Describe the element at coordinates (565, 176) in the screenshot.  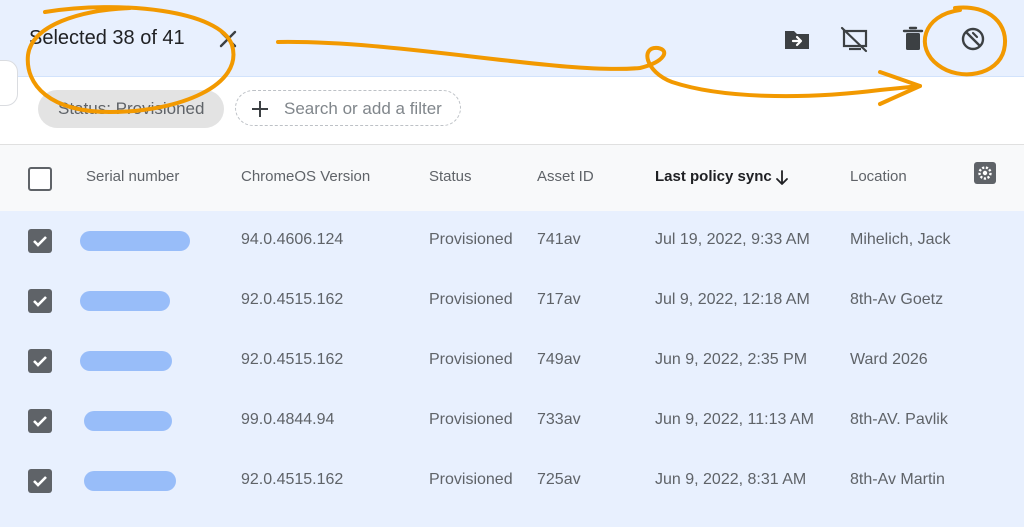
I see `column-header-asset-id: Asset ID` at that location.